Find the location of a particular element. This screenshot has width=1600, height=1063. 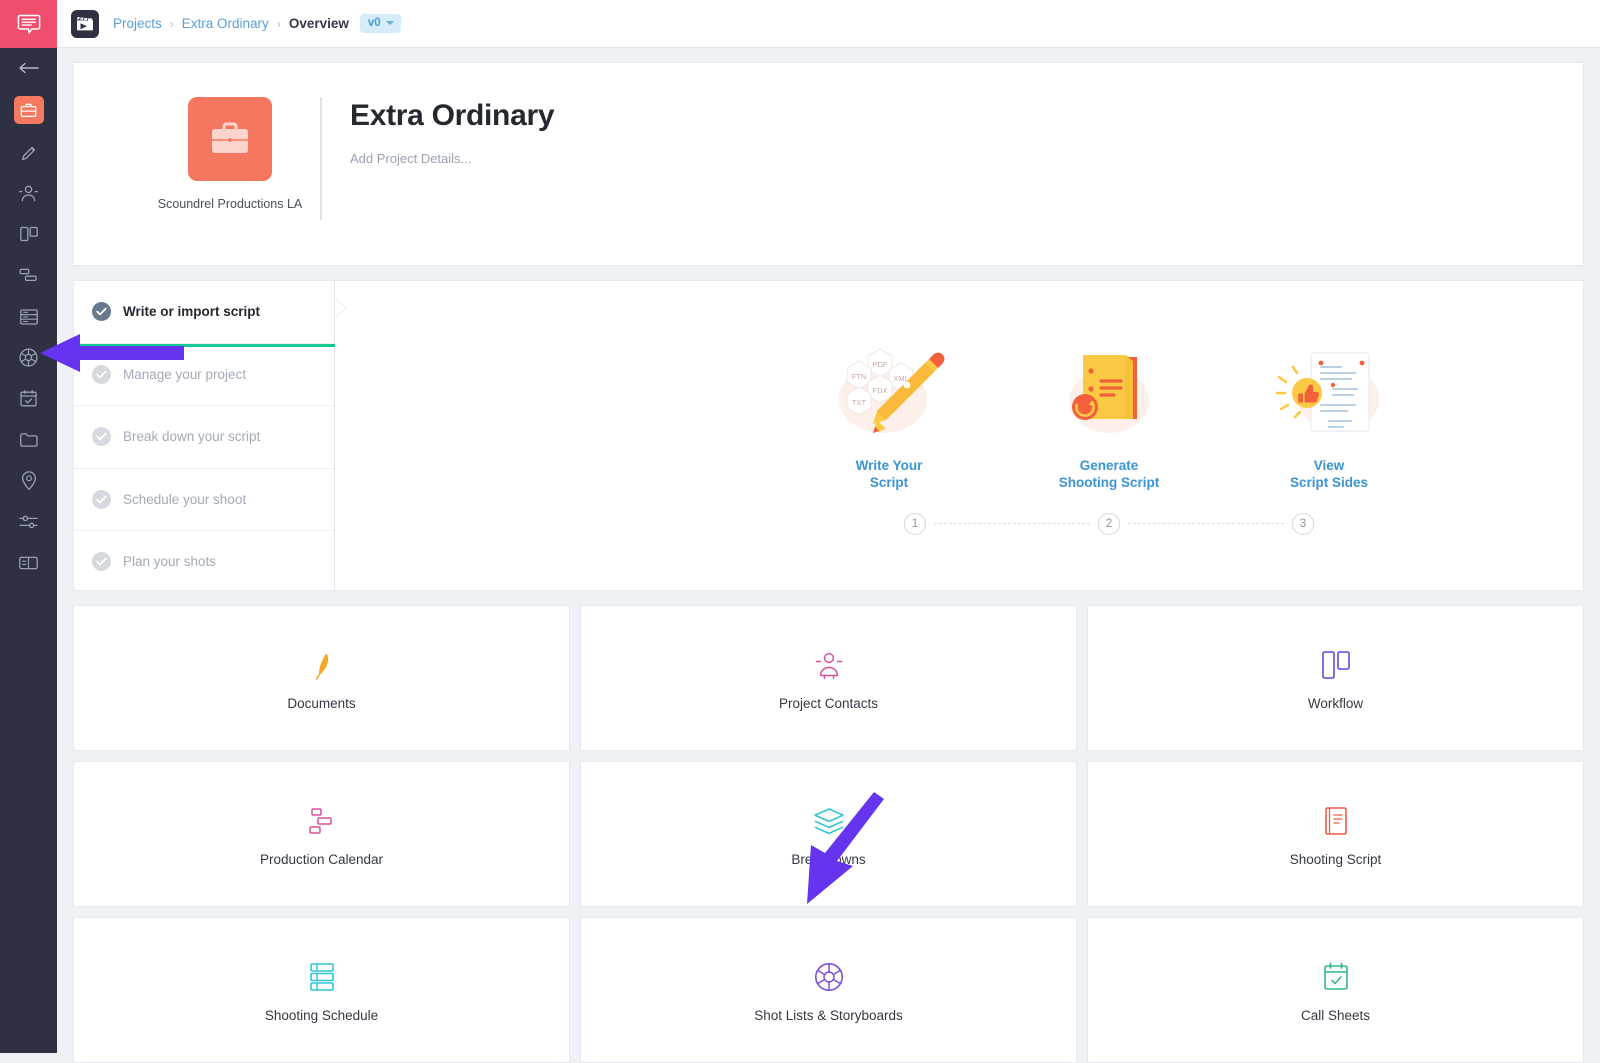

tile-label: Shooting Script is located at coordinates (1335, 859).